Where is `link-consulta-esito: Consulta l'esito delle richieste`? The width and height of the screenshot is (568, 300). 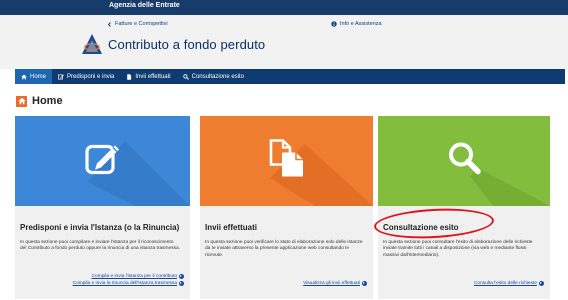 link-consulta-esito: Consulta l'esito delle richieste is located at coordinates (509, 283).